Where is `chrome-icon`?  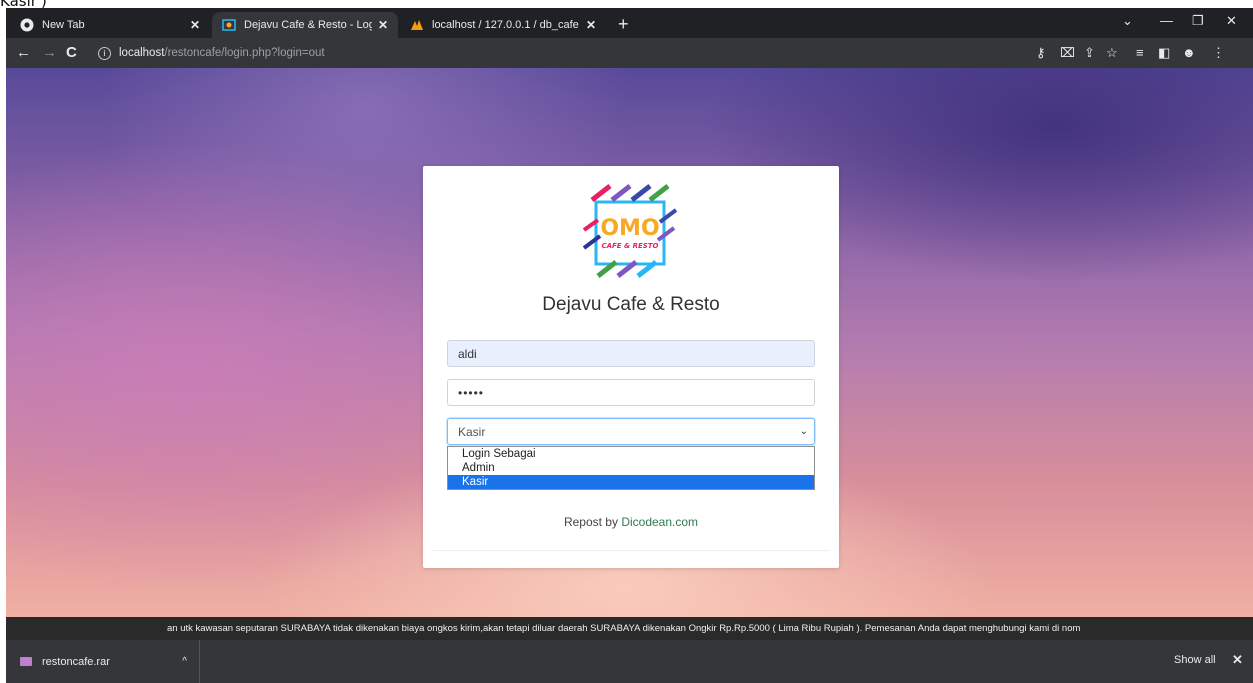 chrome-icon is located at coordinates (27, 25).